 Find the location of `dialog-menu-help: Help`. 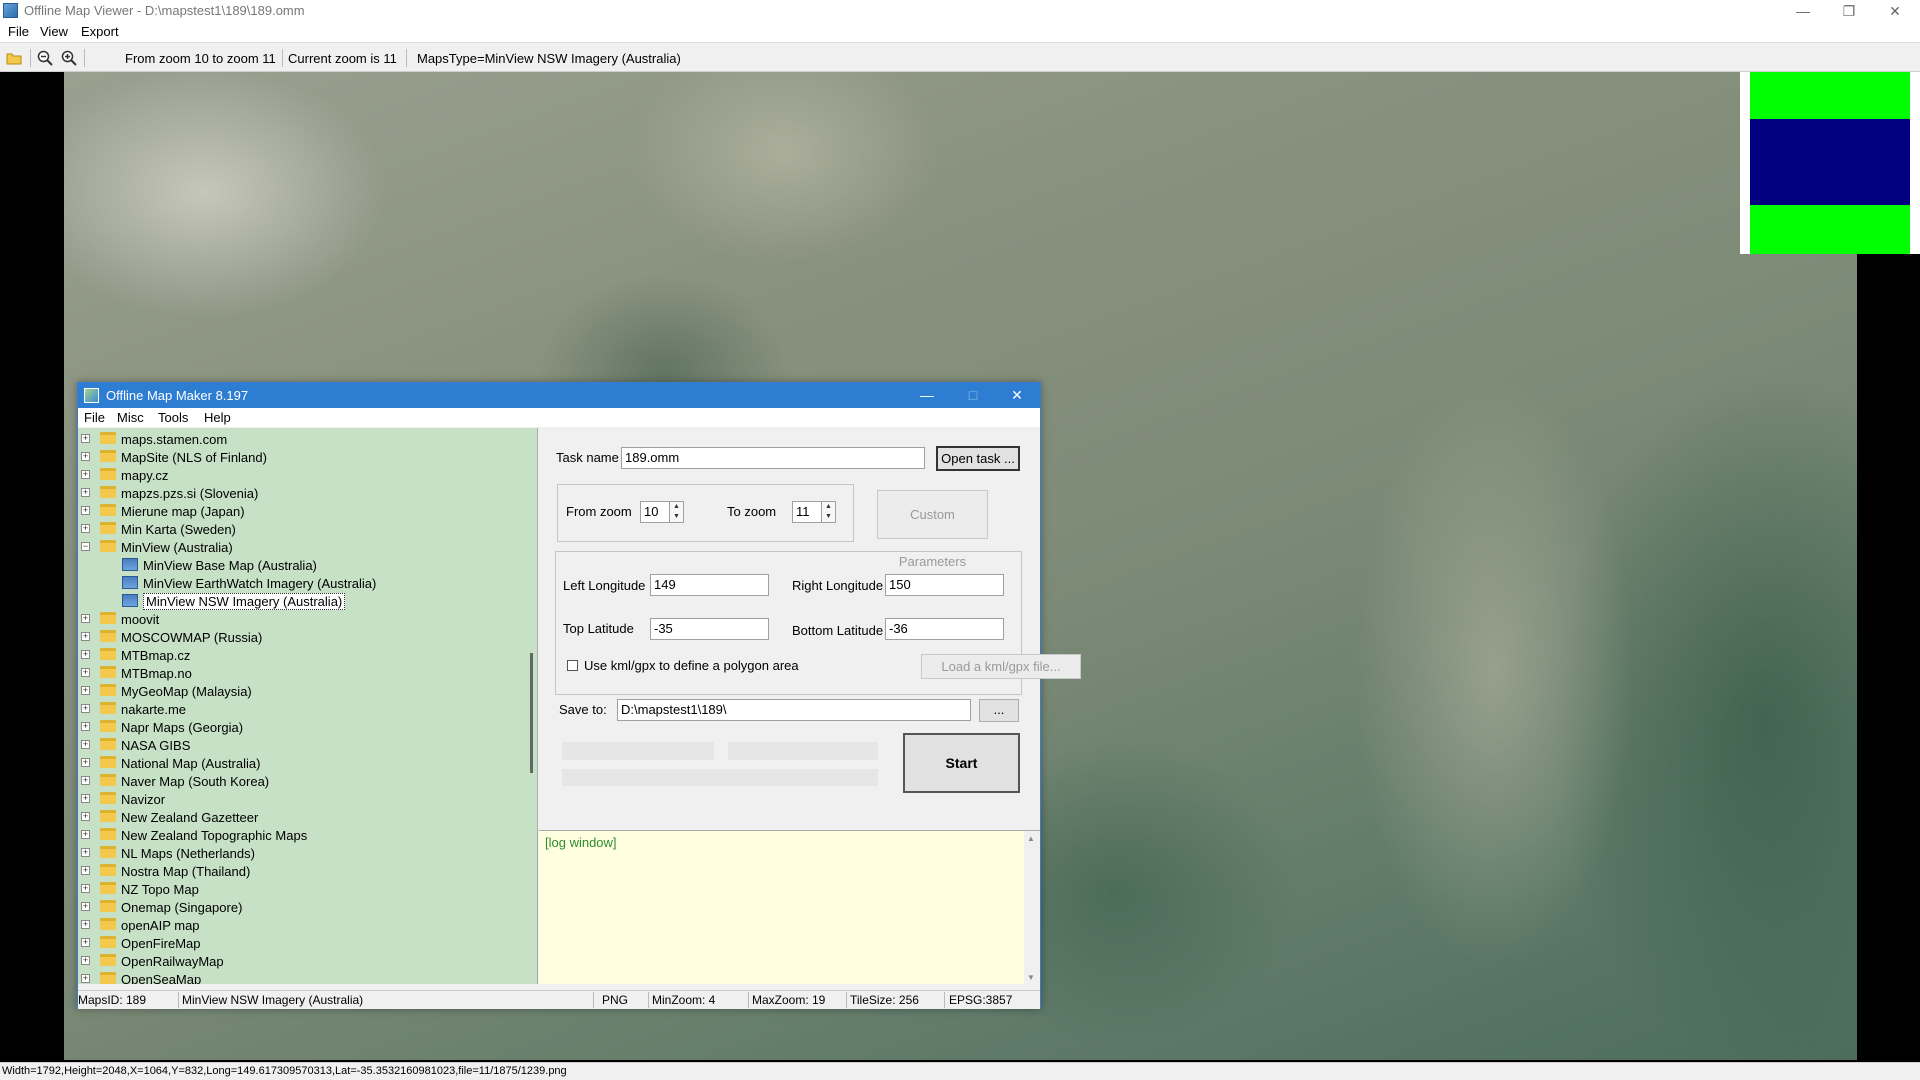

dialog-menu-help: Help is located at coordinates (217, 417).